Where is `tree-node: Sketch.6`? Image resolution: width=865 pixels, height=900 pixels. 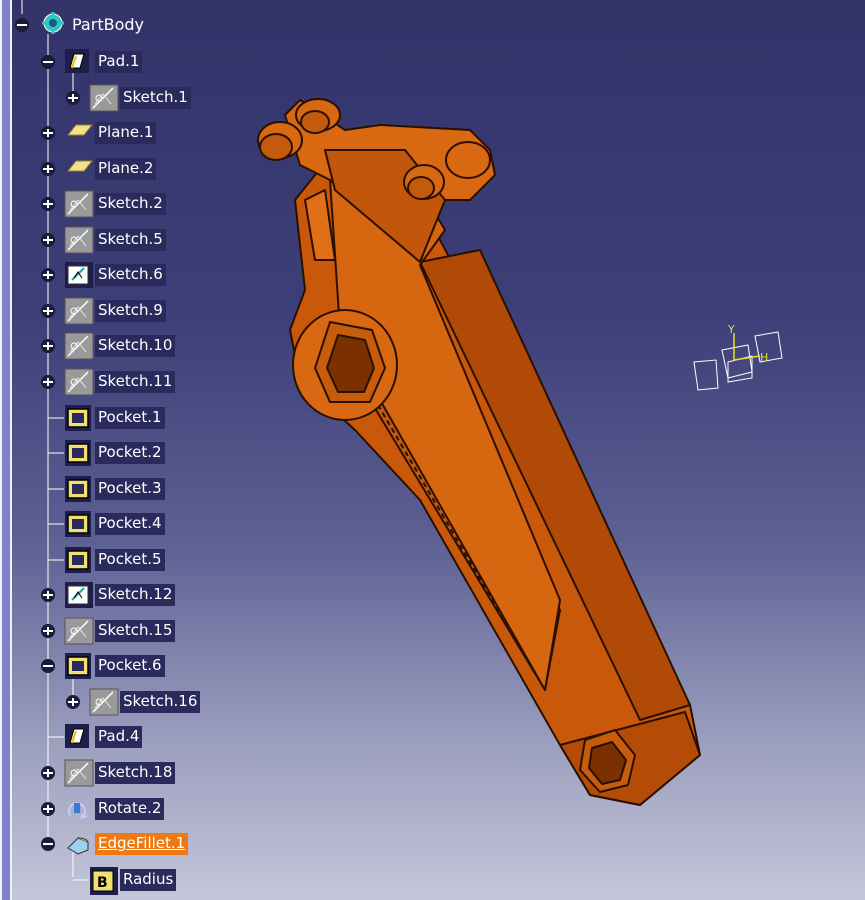
tree-node: Sketch.6 is located at coordinates (130, 275).